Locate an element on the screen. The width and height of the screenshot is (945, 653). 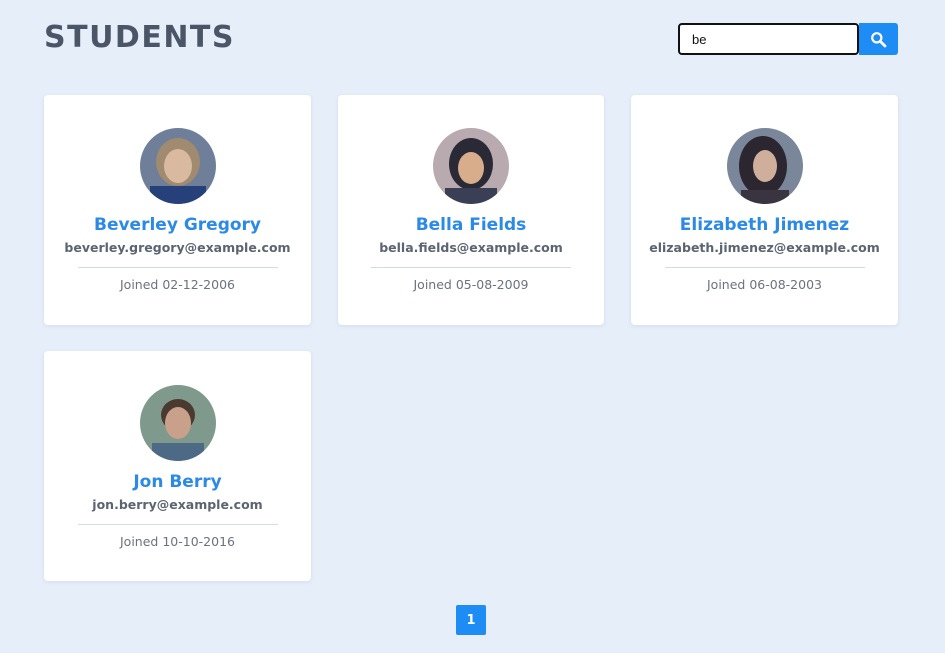
search-icon is located at coordinates (879, 39).